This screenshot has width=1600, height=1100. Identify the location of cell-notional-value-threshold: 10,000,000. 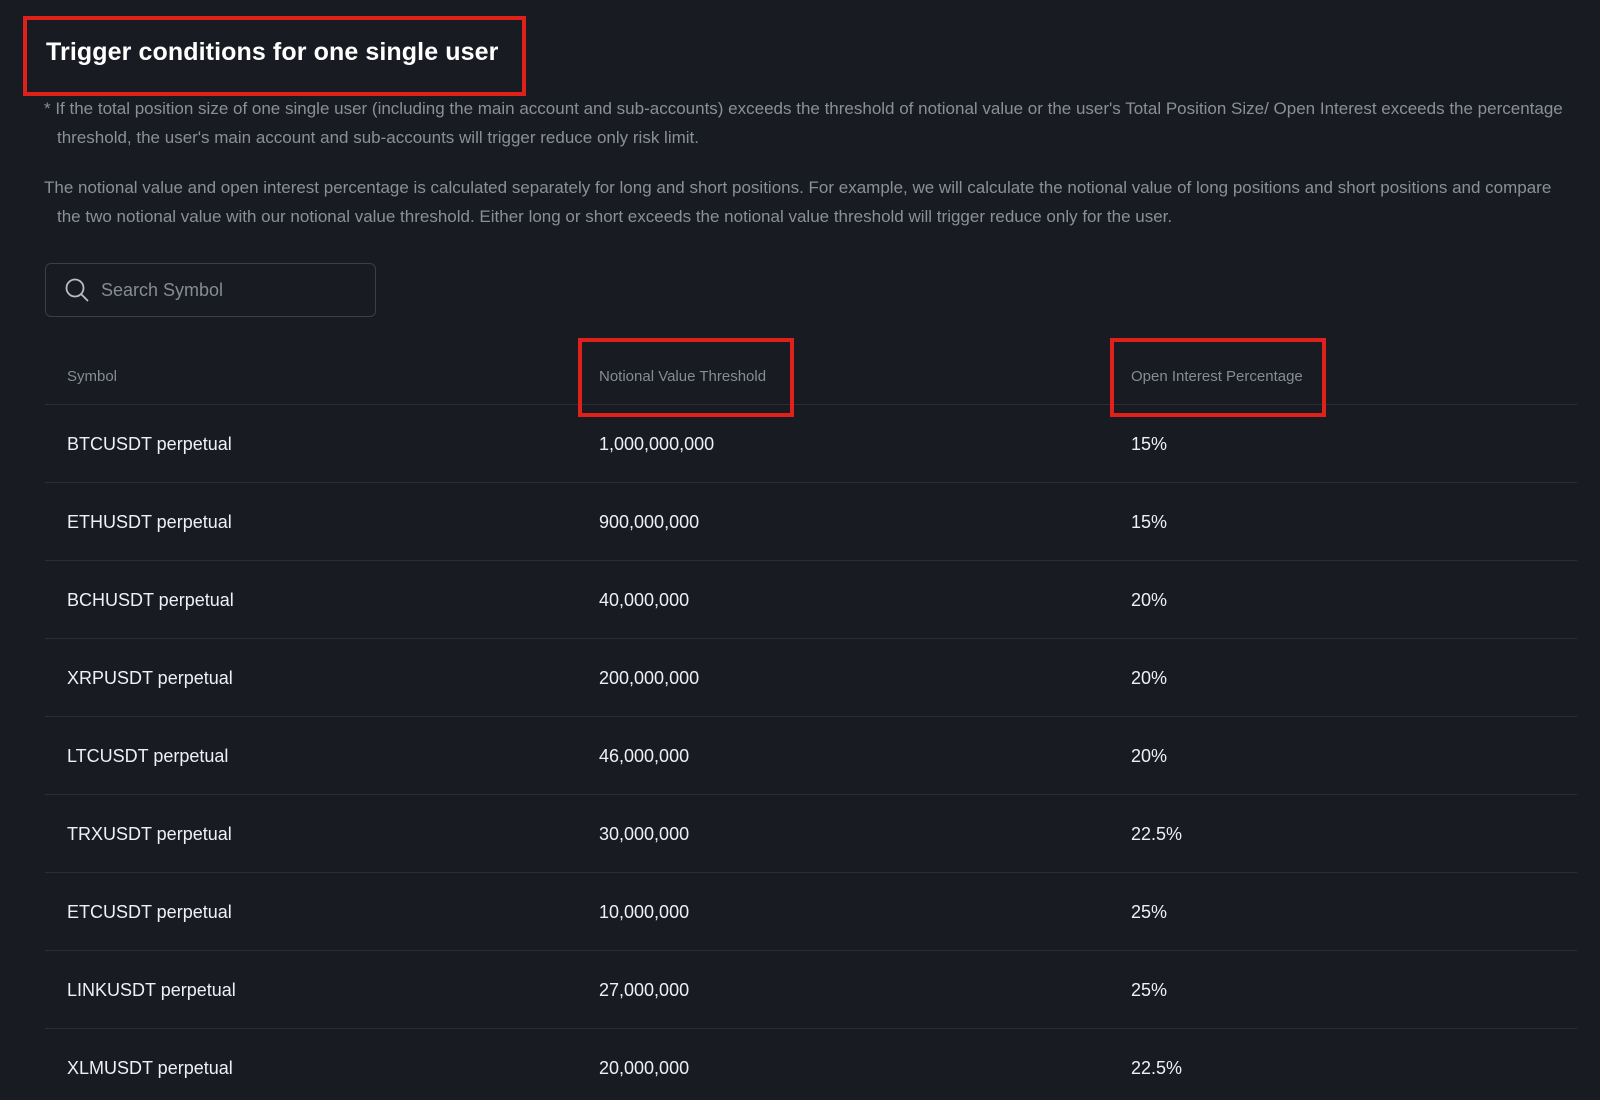
(644, 912).